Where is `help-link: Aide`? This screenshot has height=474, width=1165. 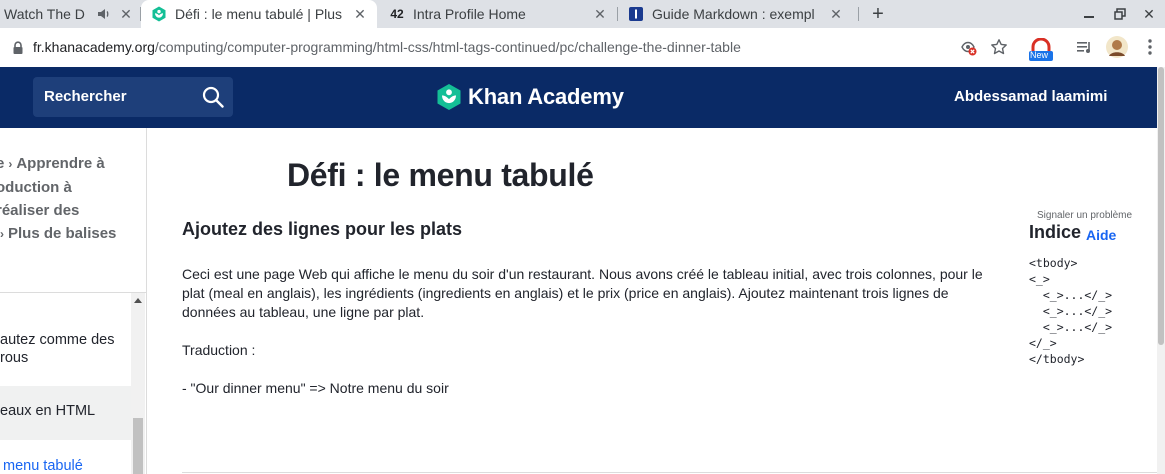
help-link: Aide is located at coordinates (1101, 235).